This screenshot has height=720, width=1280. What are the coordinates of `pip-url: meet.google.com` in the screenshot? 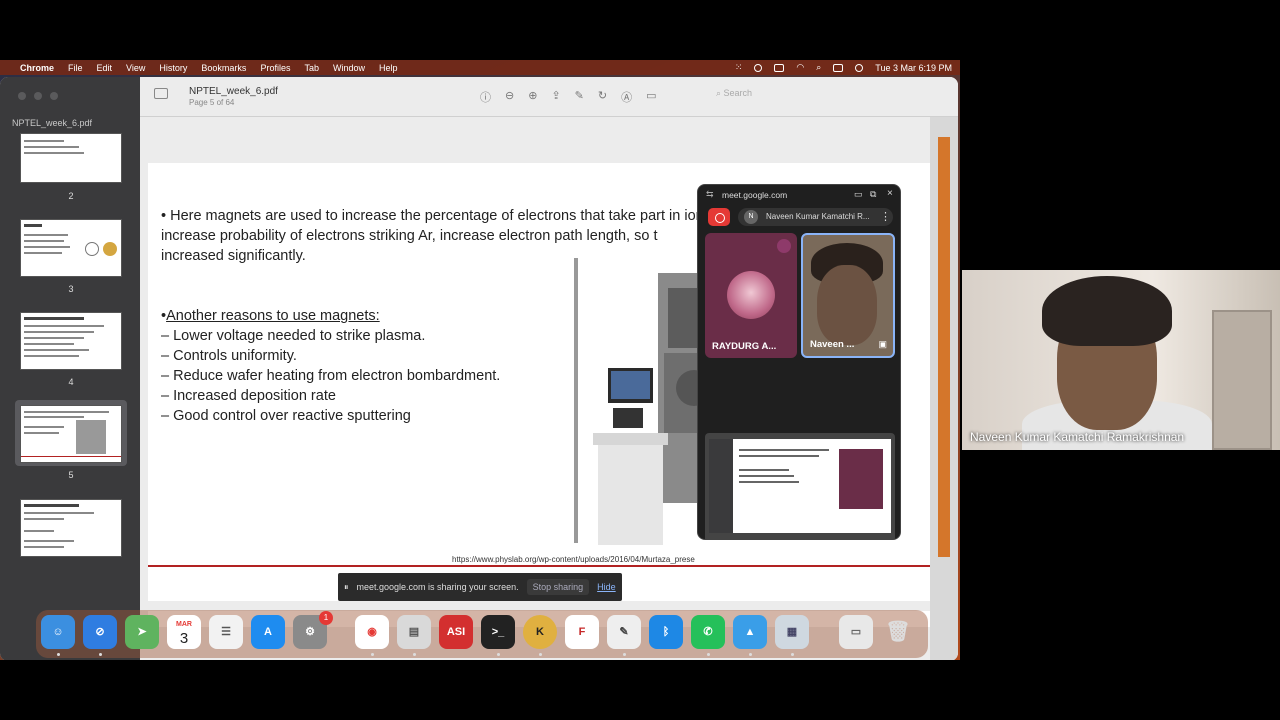 It's located at (755, 195).